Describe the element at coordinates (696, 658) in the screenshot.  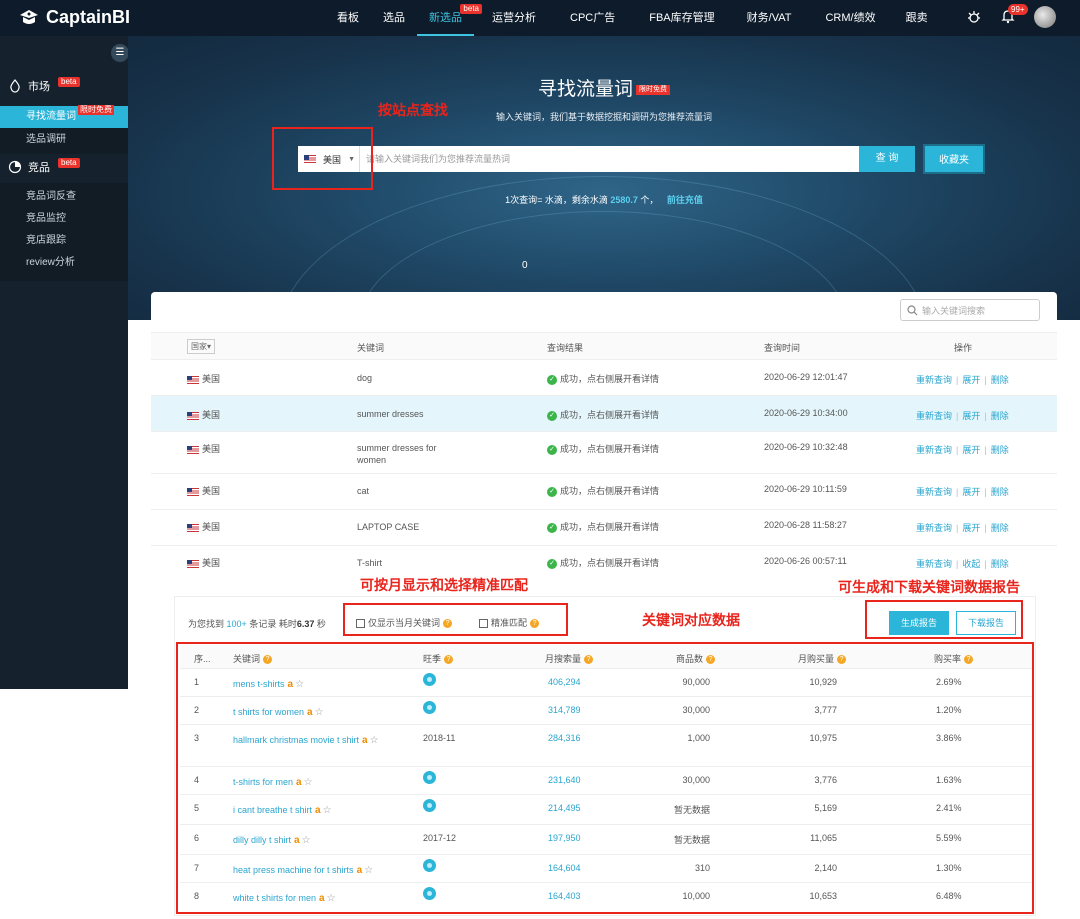
I see `header-products: 商品数?` at that location.